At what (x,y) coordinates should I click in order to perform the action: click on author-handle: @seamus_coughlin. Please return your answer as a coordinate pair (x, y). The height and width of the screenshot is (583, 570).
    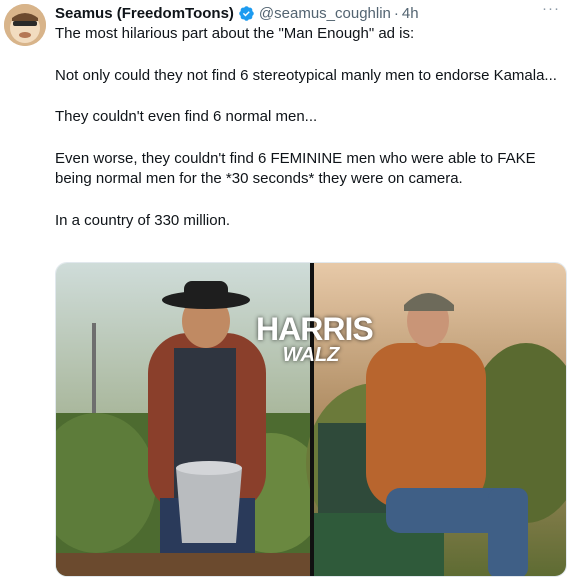
    Looking at the image, I should click on (325, 13).